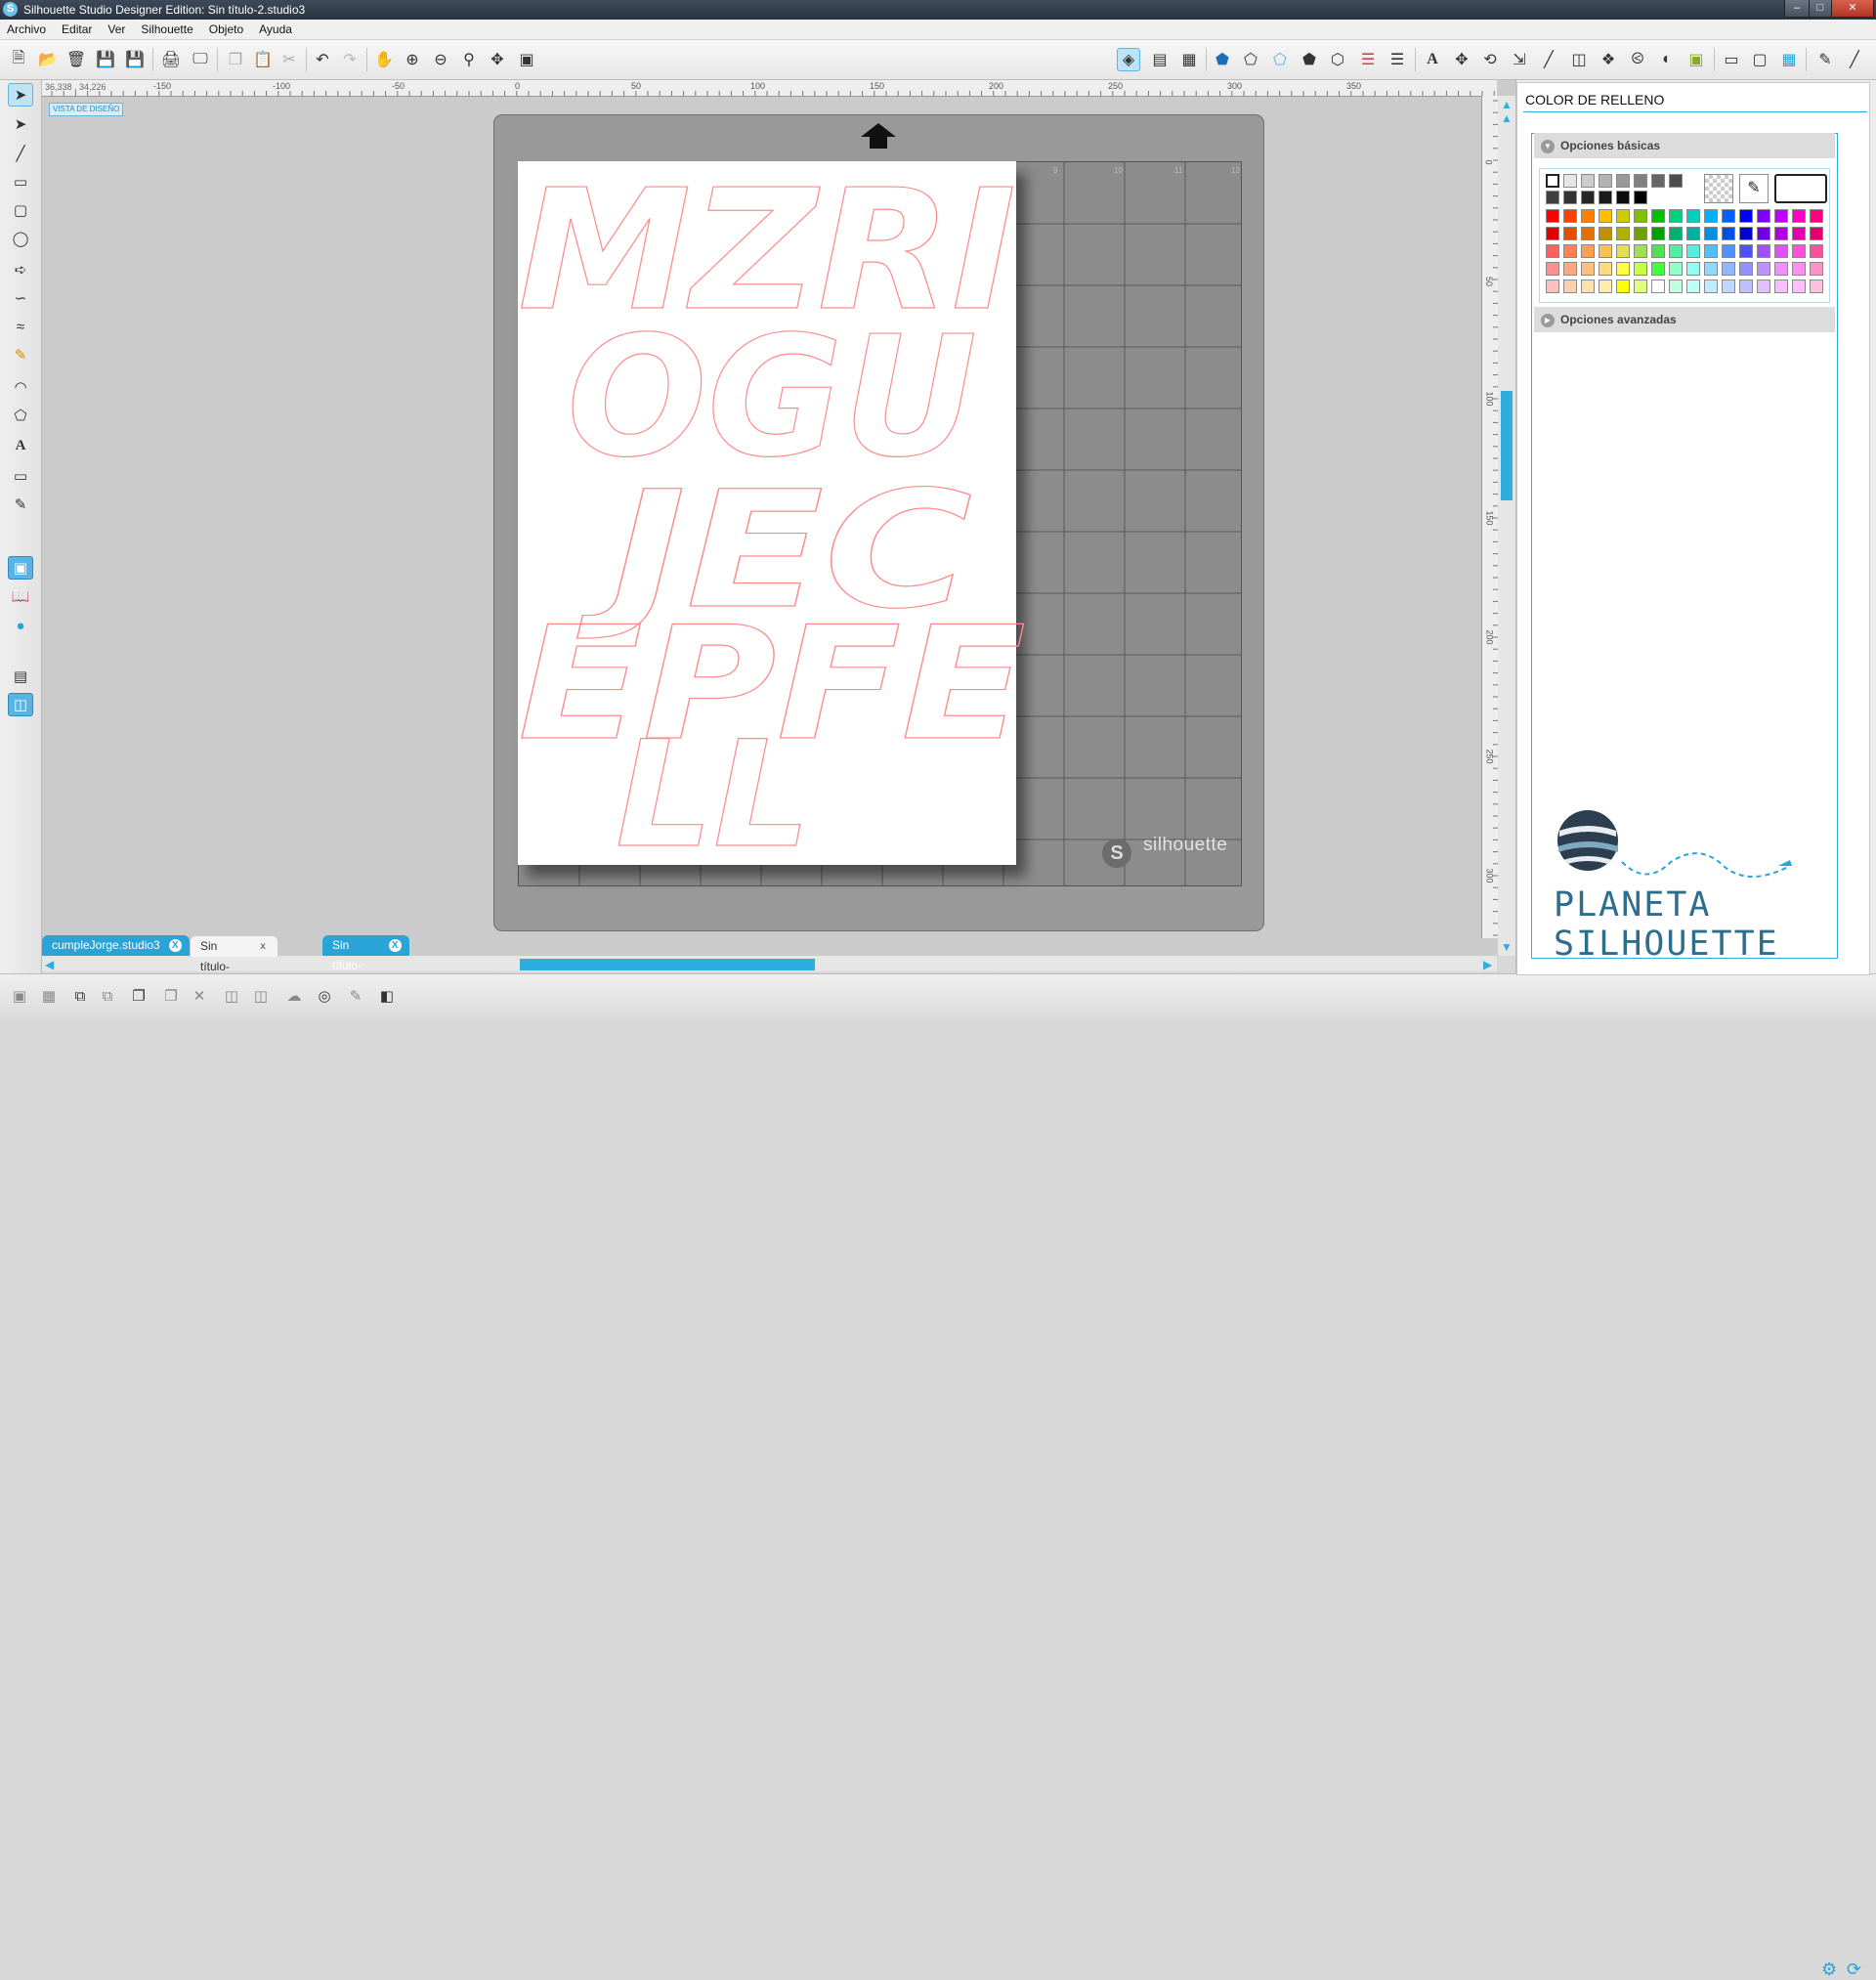 The width and height of the screenshot is (1876, 1980). I want to click on open-folder-icon: 📂, so click(48, 60).